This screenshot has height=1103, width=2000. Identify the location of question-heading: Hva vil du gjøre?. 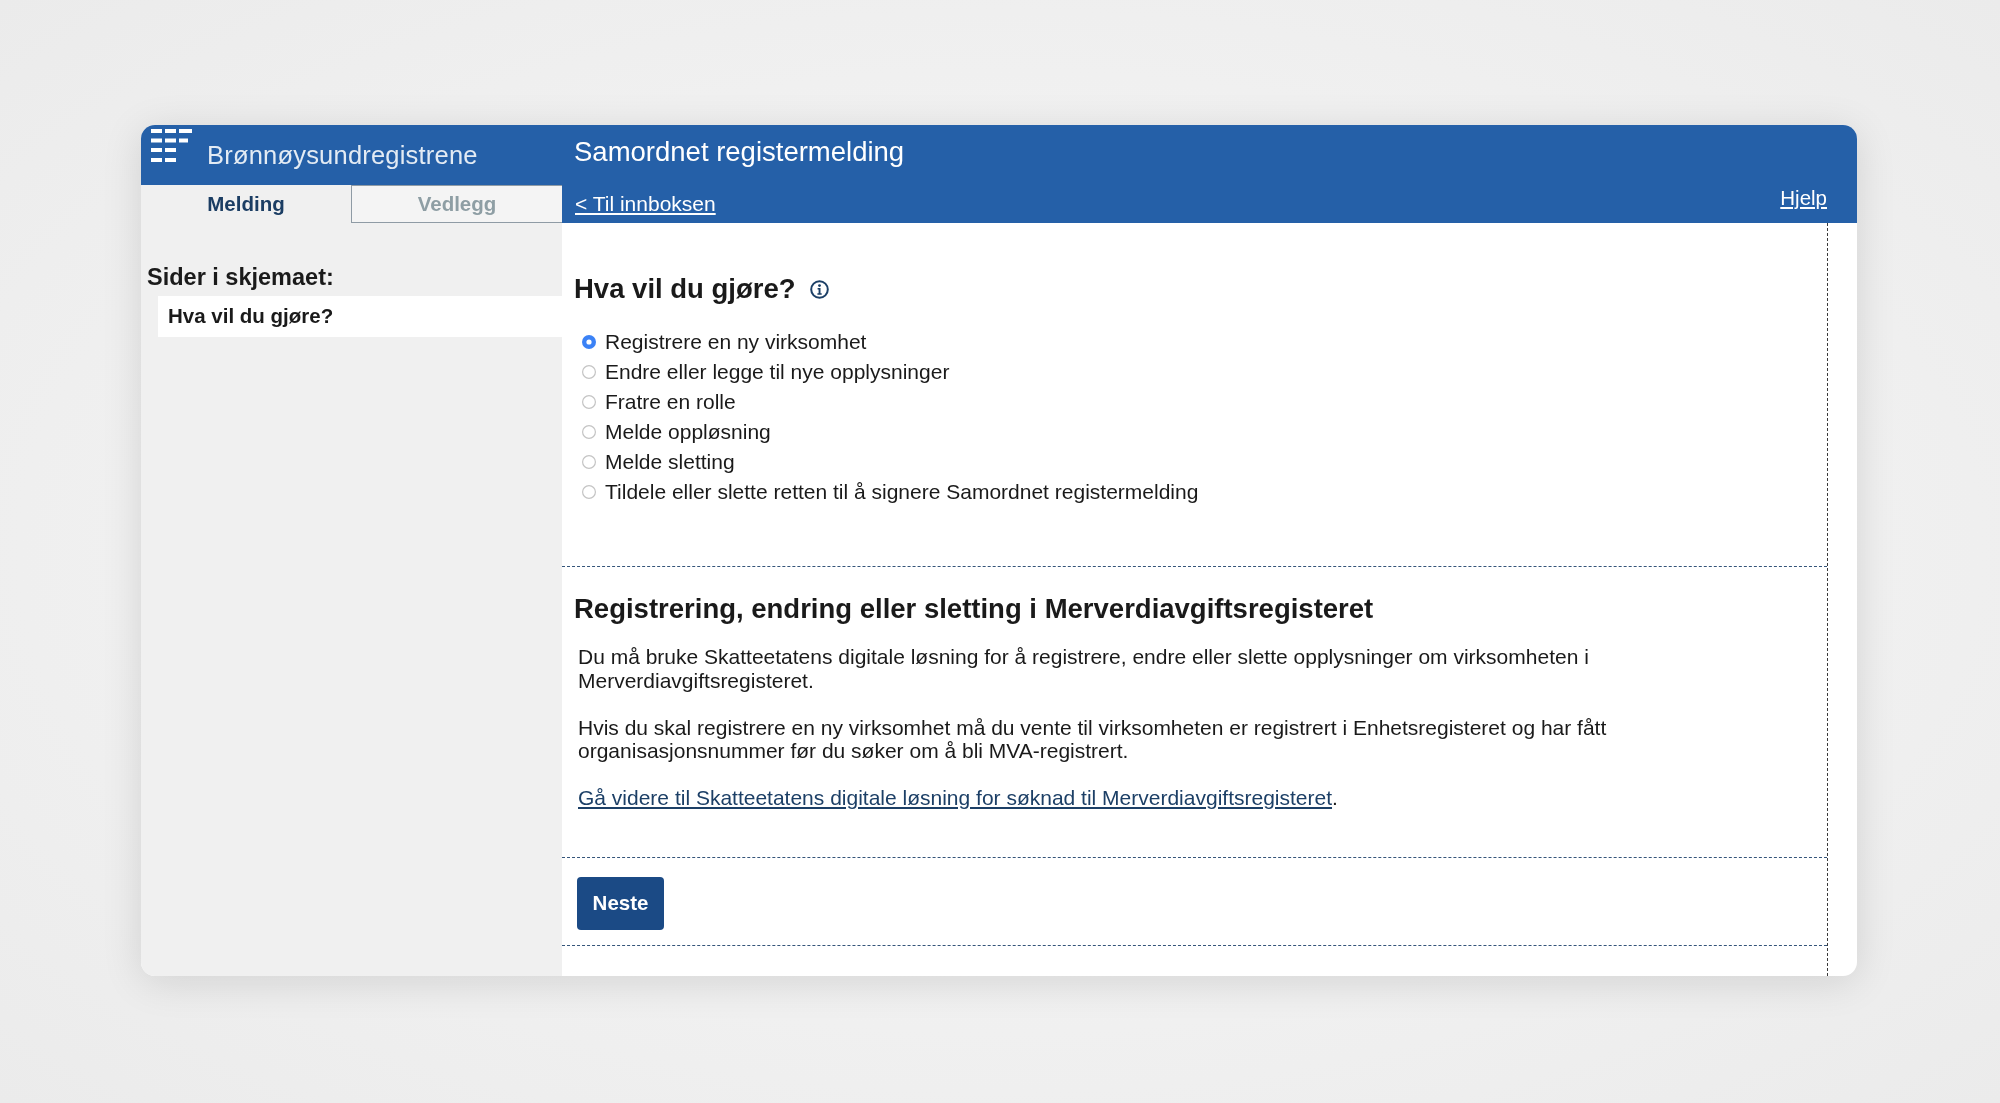
(685, 289).